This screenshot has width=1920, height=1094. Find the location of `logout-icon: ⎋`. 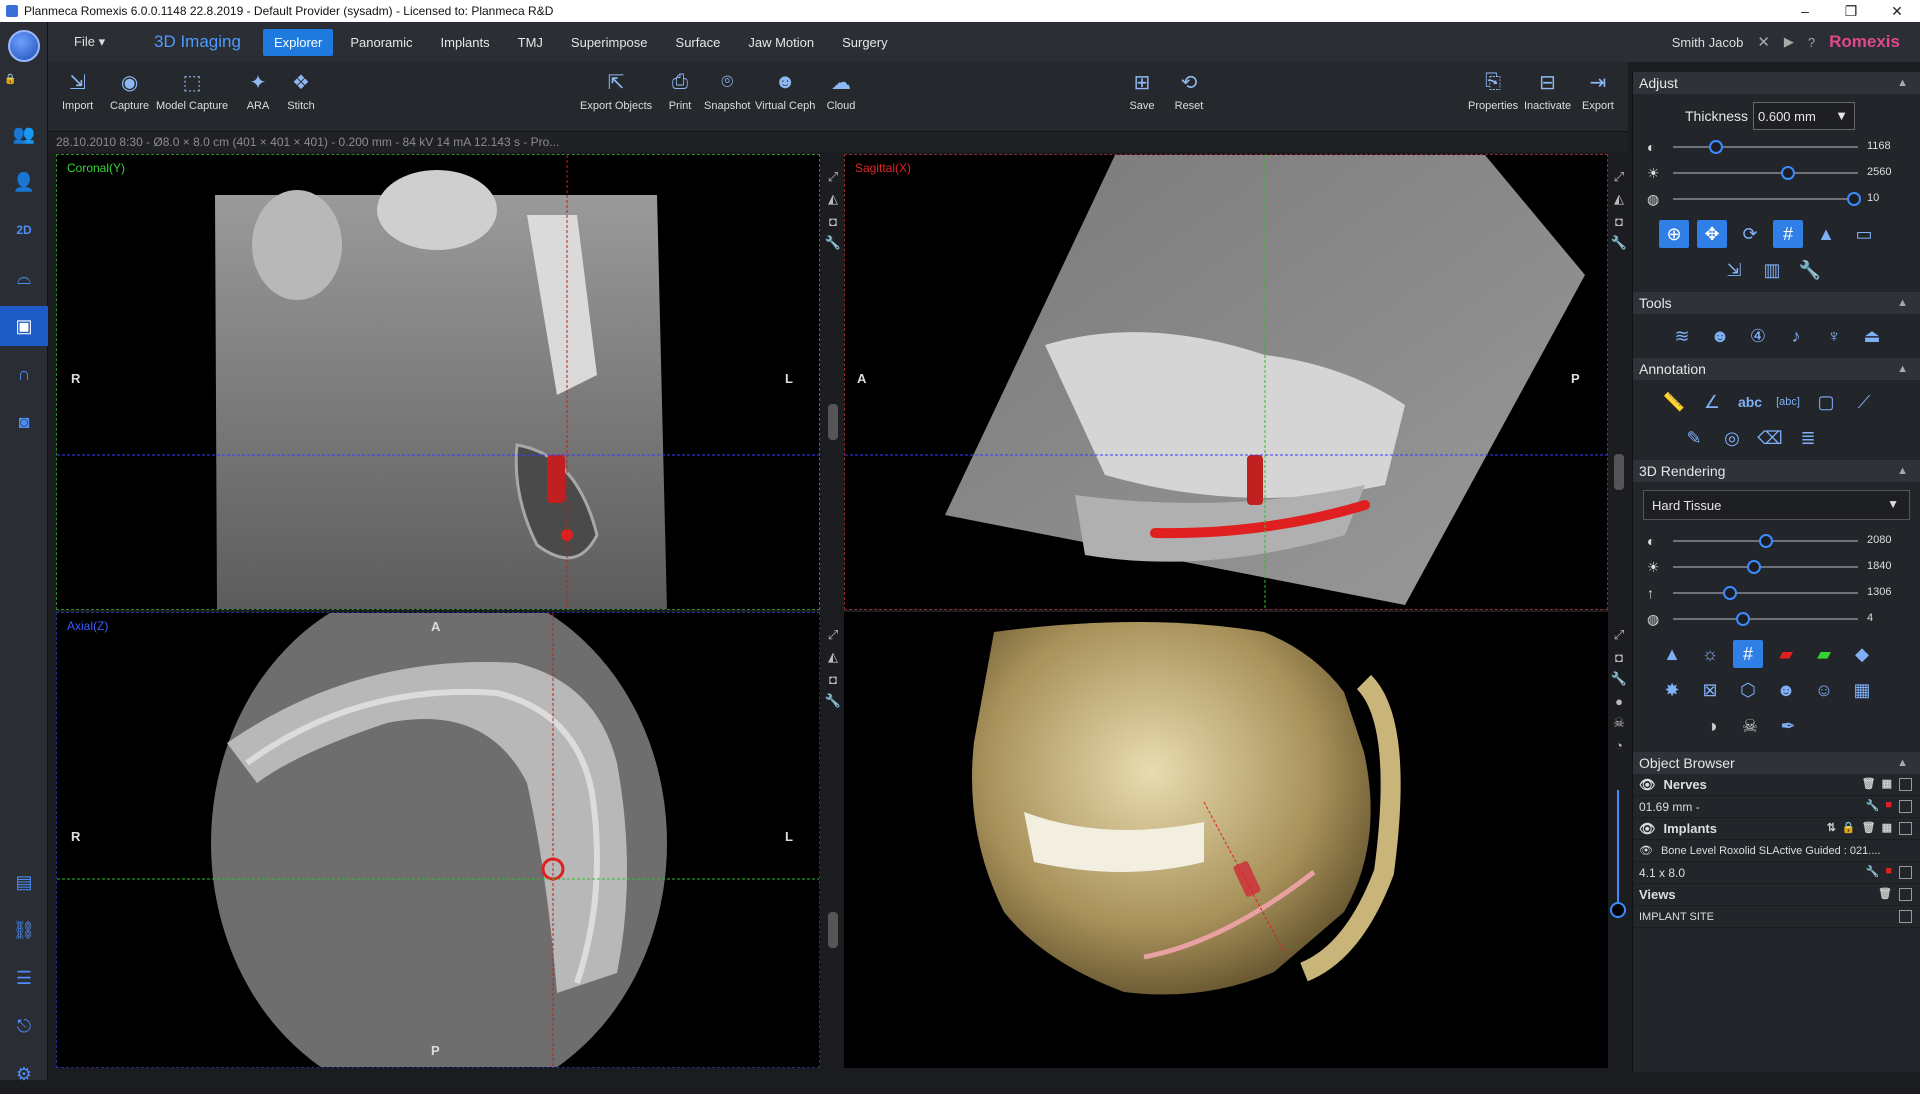

logout-icon: ⎋ is located at coordinates (24, 1026).